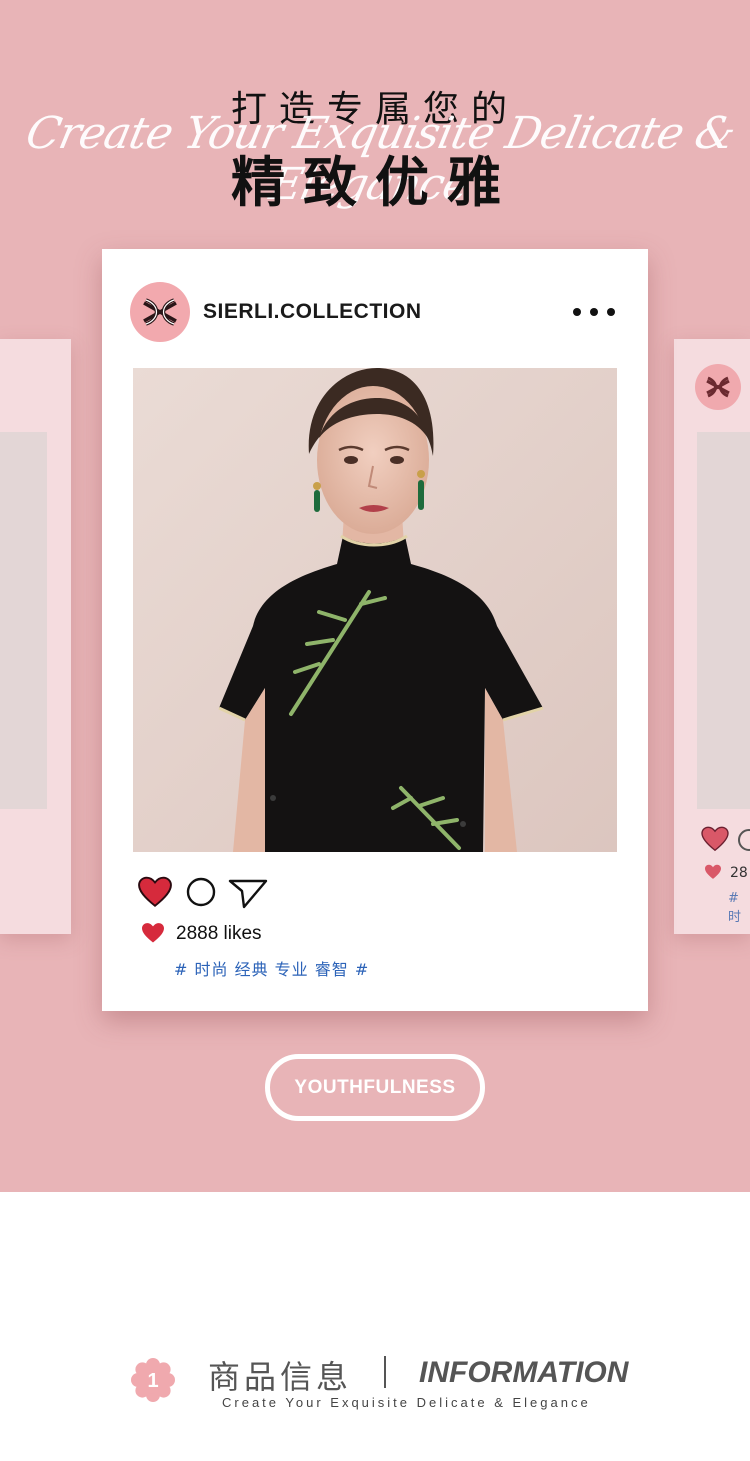 This screenshot has height=1461, width=750. What do you see at coordinates (312, 312) in the screenshot?
I see `post-username: SIERLI.COLLECTION` at bounding box center [312, 312].